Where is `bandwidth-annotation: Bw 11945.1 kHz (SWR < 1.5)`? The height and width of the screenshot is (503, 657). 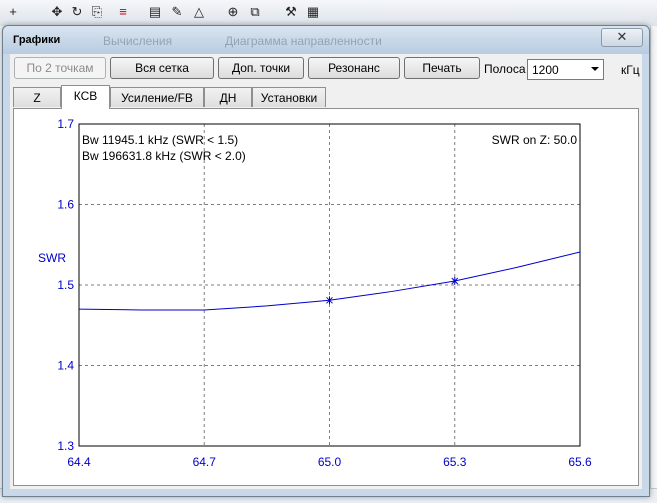
bandwidth-annotation: Bw 11945.1 kHz (SWR < 1.5) is located at coordinates (160, 140).